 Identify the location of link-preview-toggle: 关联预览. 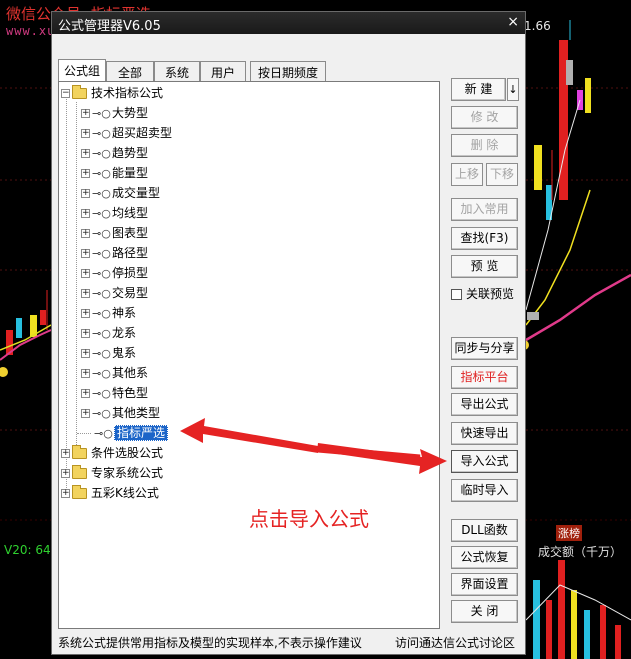
(482, 293).